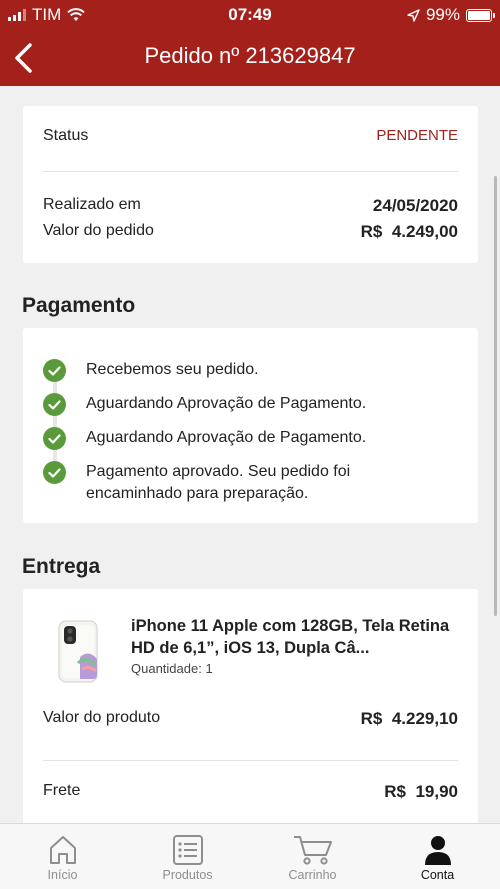  I want to click on list-icon, so click(187, 850).